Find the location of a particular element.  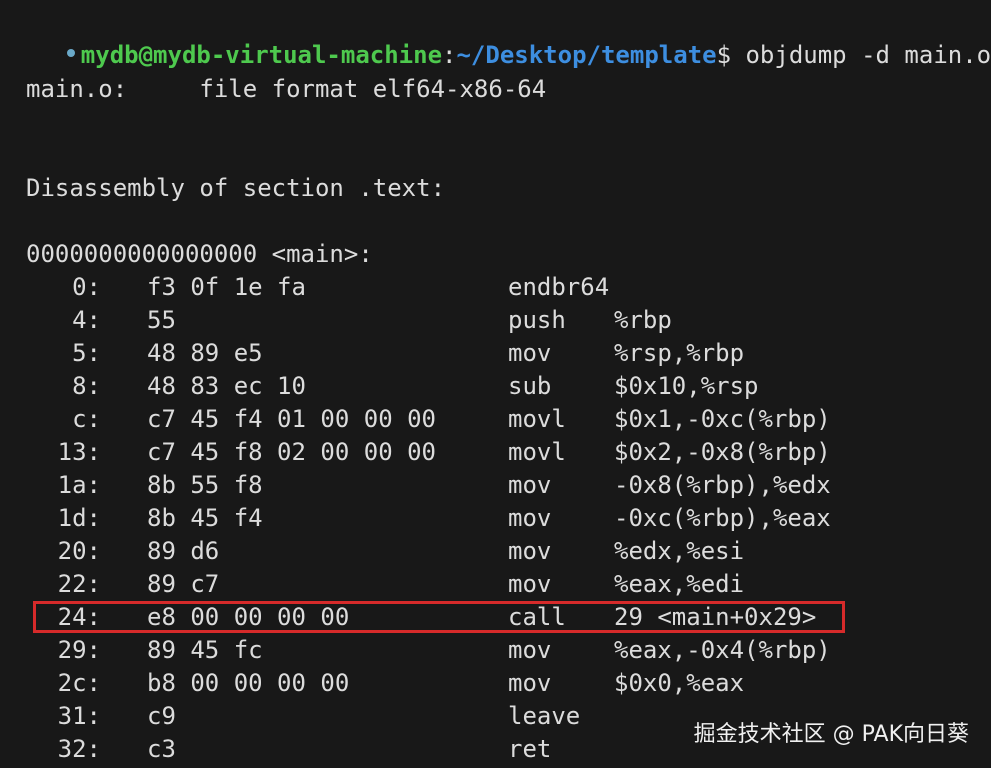

instruction-address: c: is located at coordinates (86, 419).